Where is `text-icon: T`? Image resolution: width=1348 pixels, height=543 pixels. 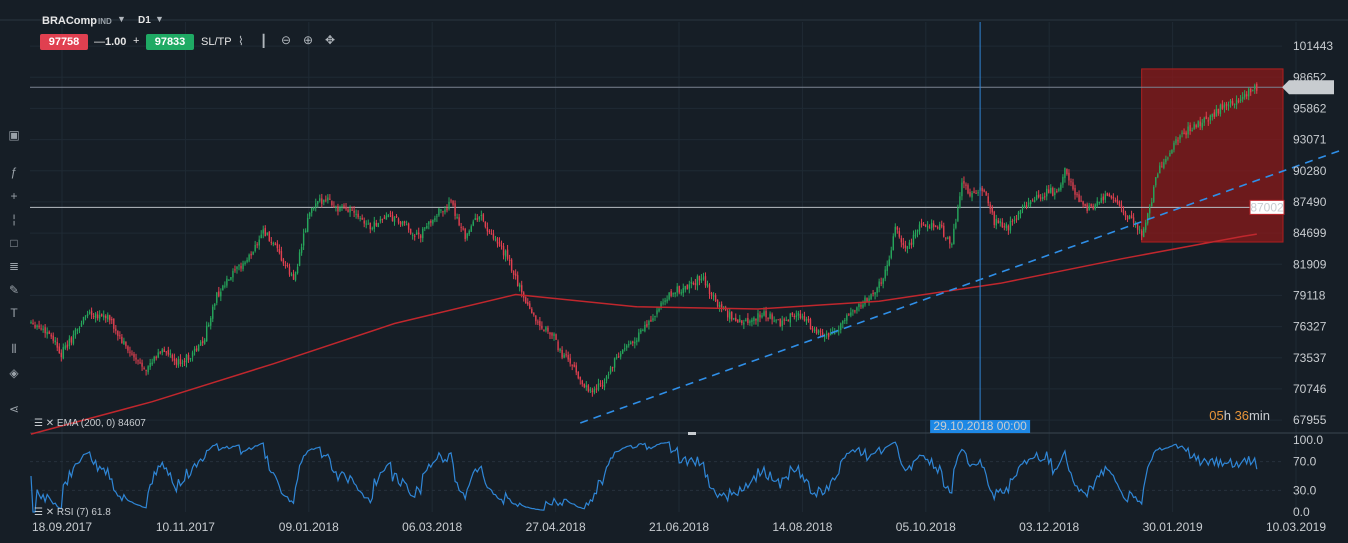 text-icon: T is located at coordinates (14, 313).